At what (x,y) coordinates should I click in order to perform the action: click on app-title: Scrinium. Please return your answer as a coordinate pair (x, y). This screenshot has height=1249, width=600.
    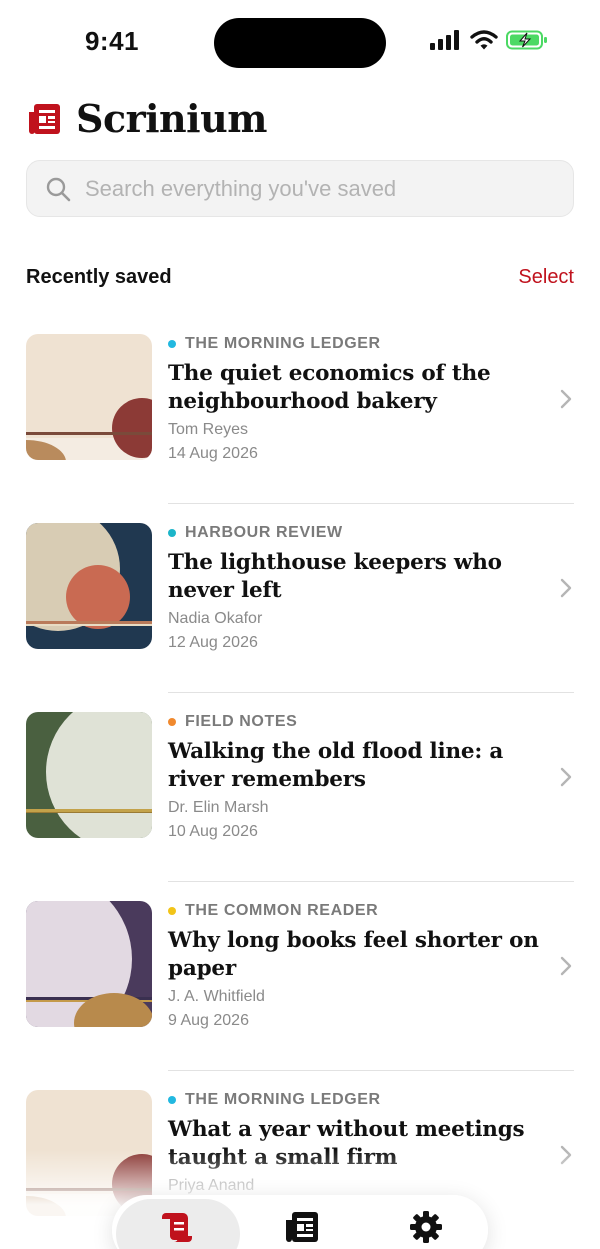
    Looking at the image, I should click on (171, 118).